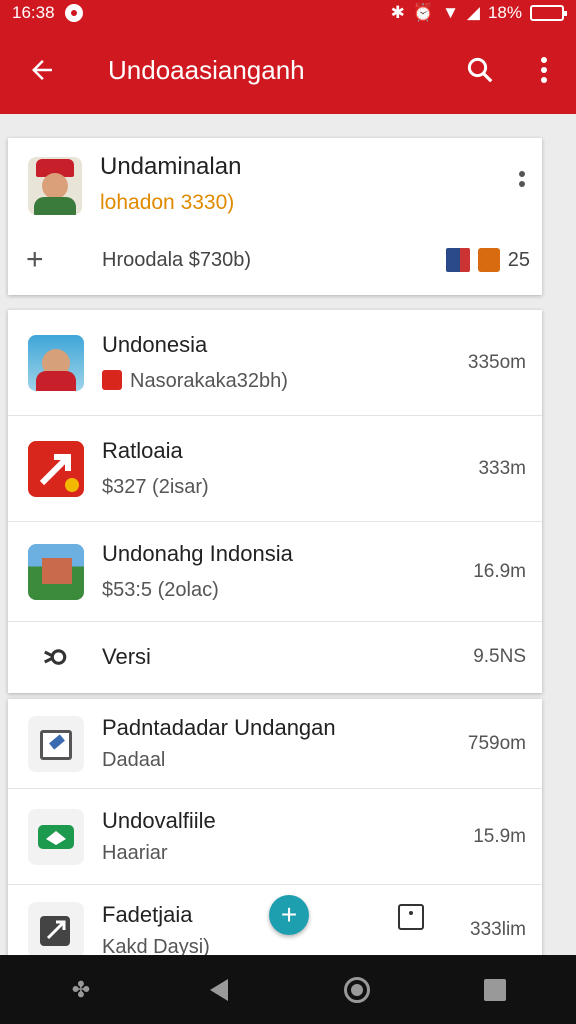 This screenshot has width=576, height=1024. I want to click on item-meta: 335om, so click(496, 362).